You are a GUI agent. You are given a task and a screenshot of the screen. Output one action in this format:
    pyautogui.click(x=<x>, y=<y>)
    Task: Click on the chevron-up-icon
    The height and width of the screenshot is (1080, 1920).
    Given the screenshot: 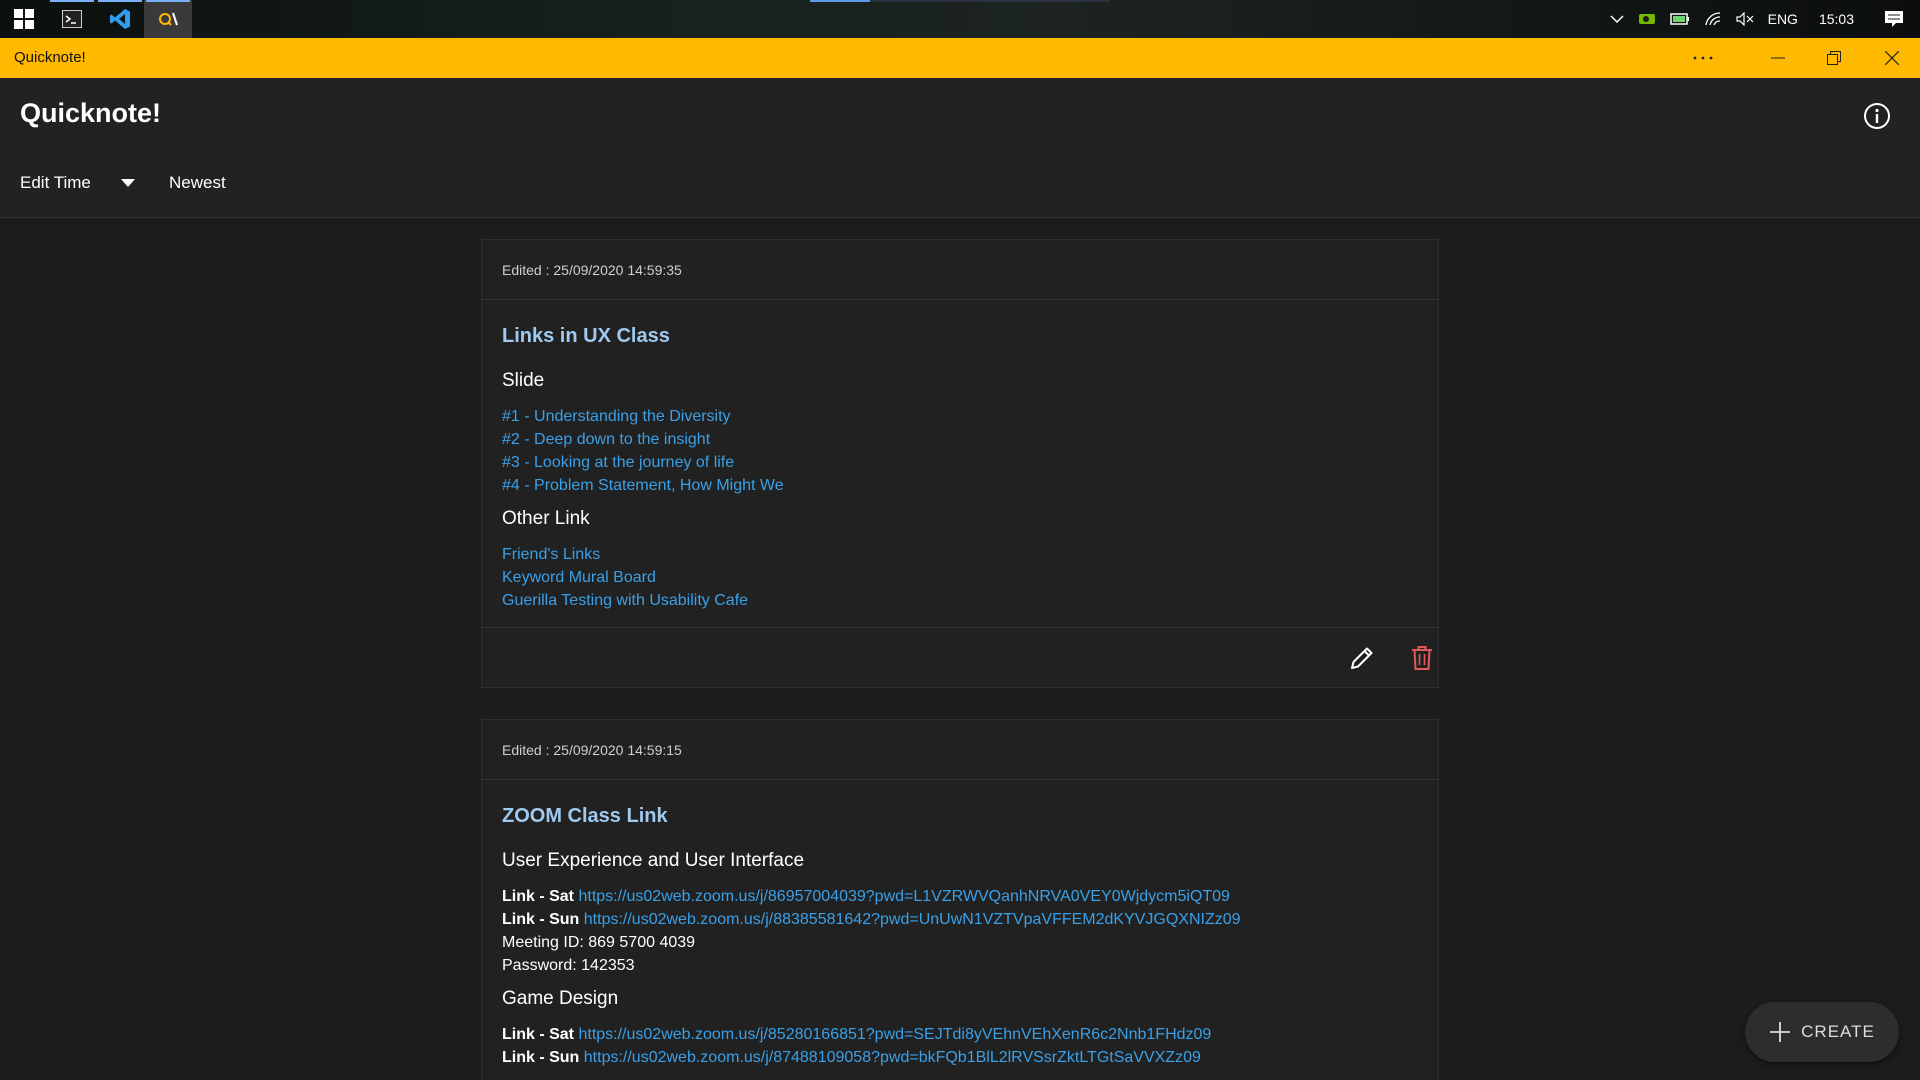 What is the action you would take?
    pyautogui.click(x=1617, y=19)
    